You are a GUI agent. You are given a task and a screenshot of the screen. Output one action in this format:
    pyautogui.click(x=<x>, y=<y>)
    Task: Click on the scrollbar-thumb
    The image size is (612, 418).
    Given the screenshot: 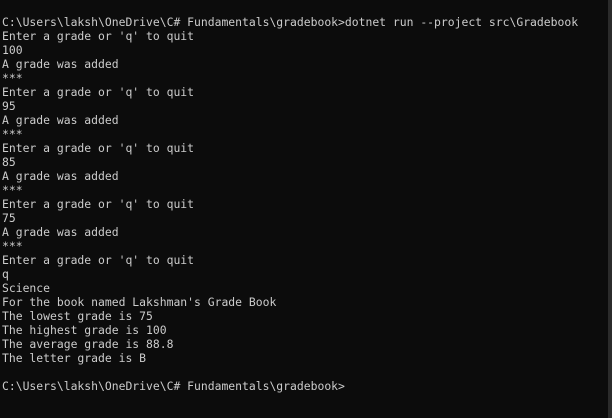 What is the action you would take?
    pyautogui.click(x=610, y=209)
    